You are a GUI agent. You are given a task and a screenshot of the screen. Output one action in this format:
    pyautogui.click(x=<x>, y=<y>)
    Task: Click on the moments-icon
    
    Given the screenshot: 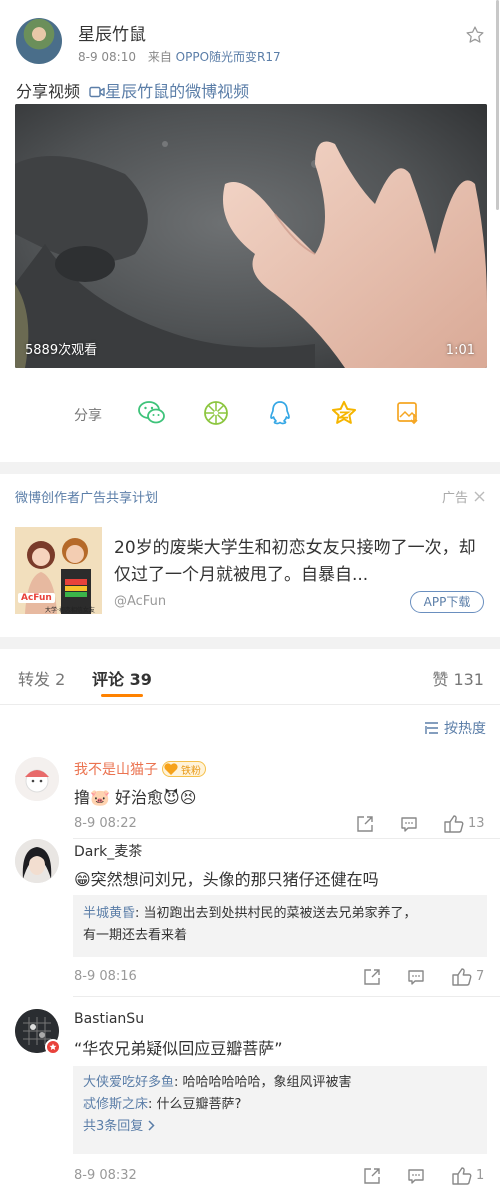 What is the action you would take?
    pyautogui.click(x=216, y=413)
    